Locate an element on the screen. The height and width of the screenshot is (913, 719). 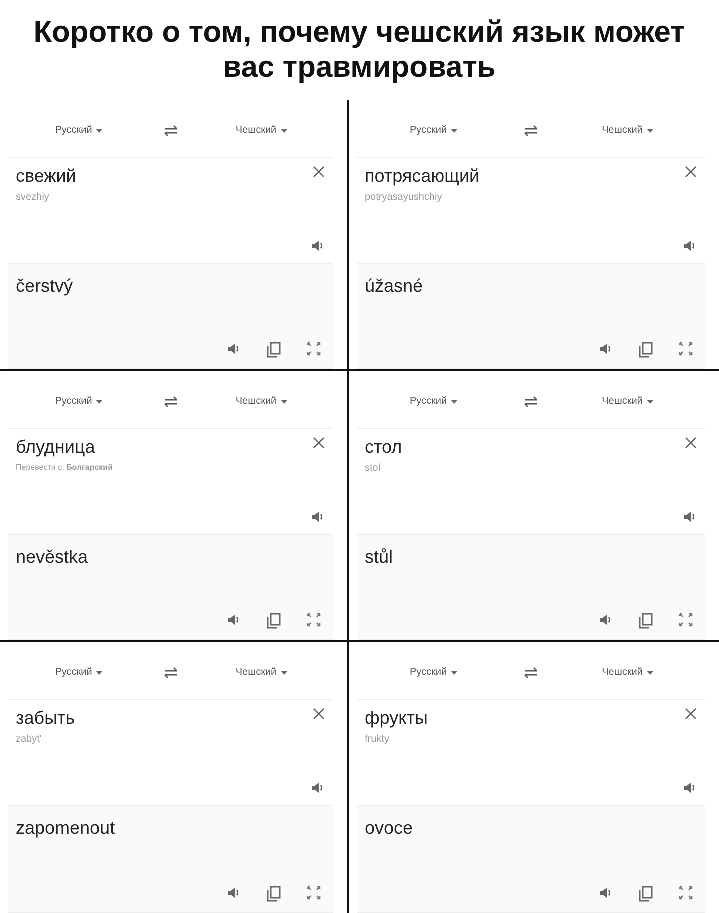
transliteration: stol is located at coordinates (373, 468).